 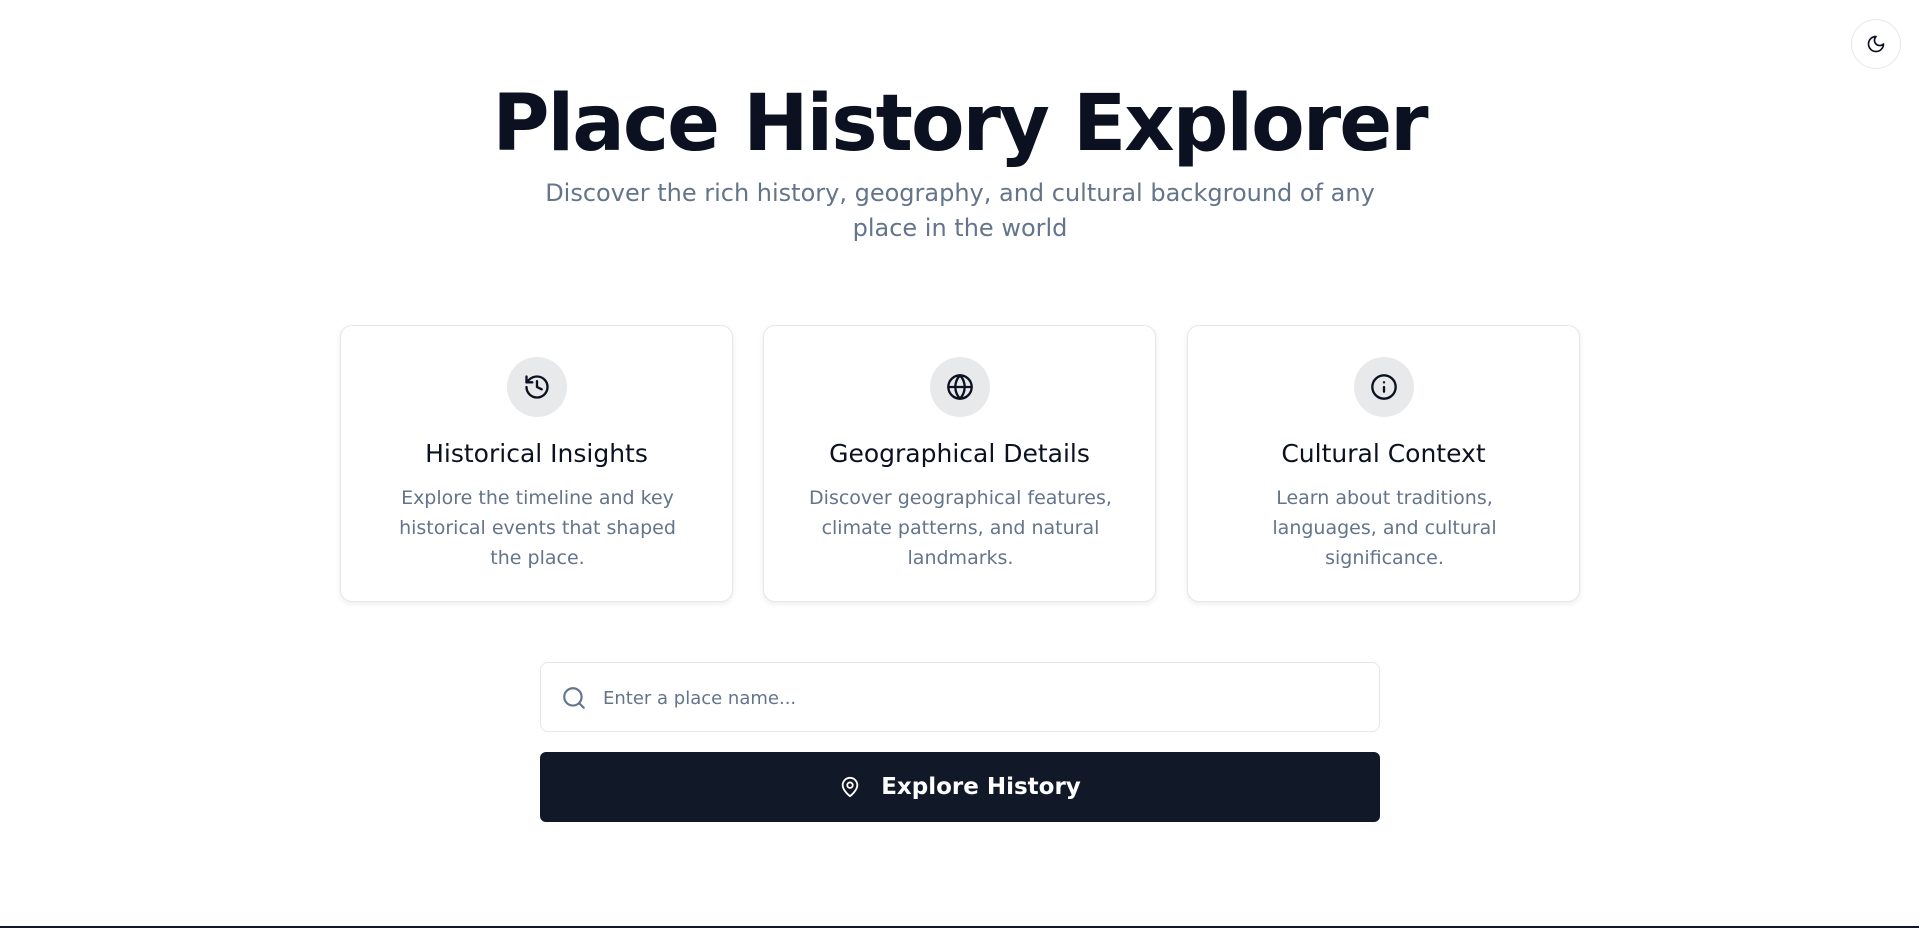 I want to click on feature-title: Geographical Details, so click(x=959, y=453).